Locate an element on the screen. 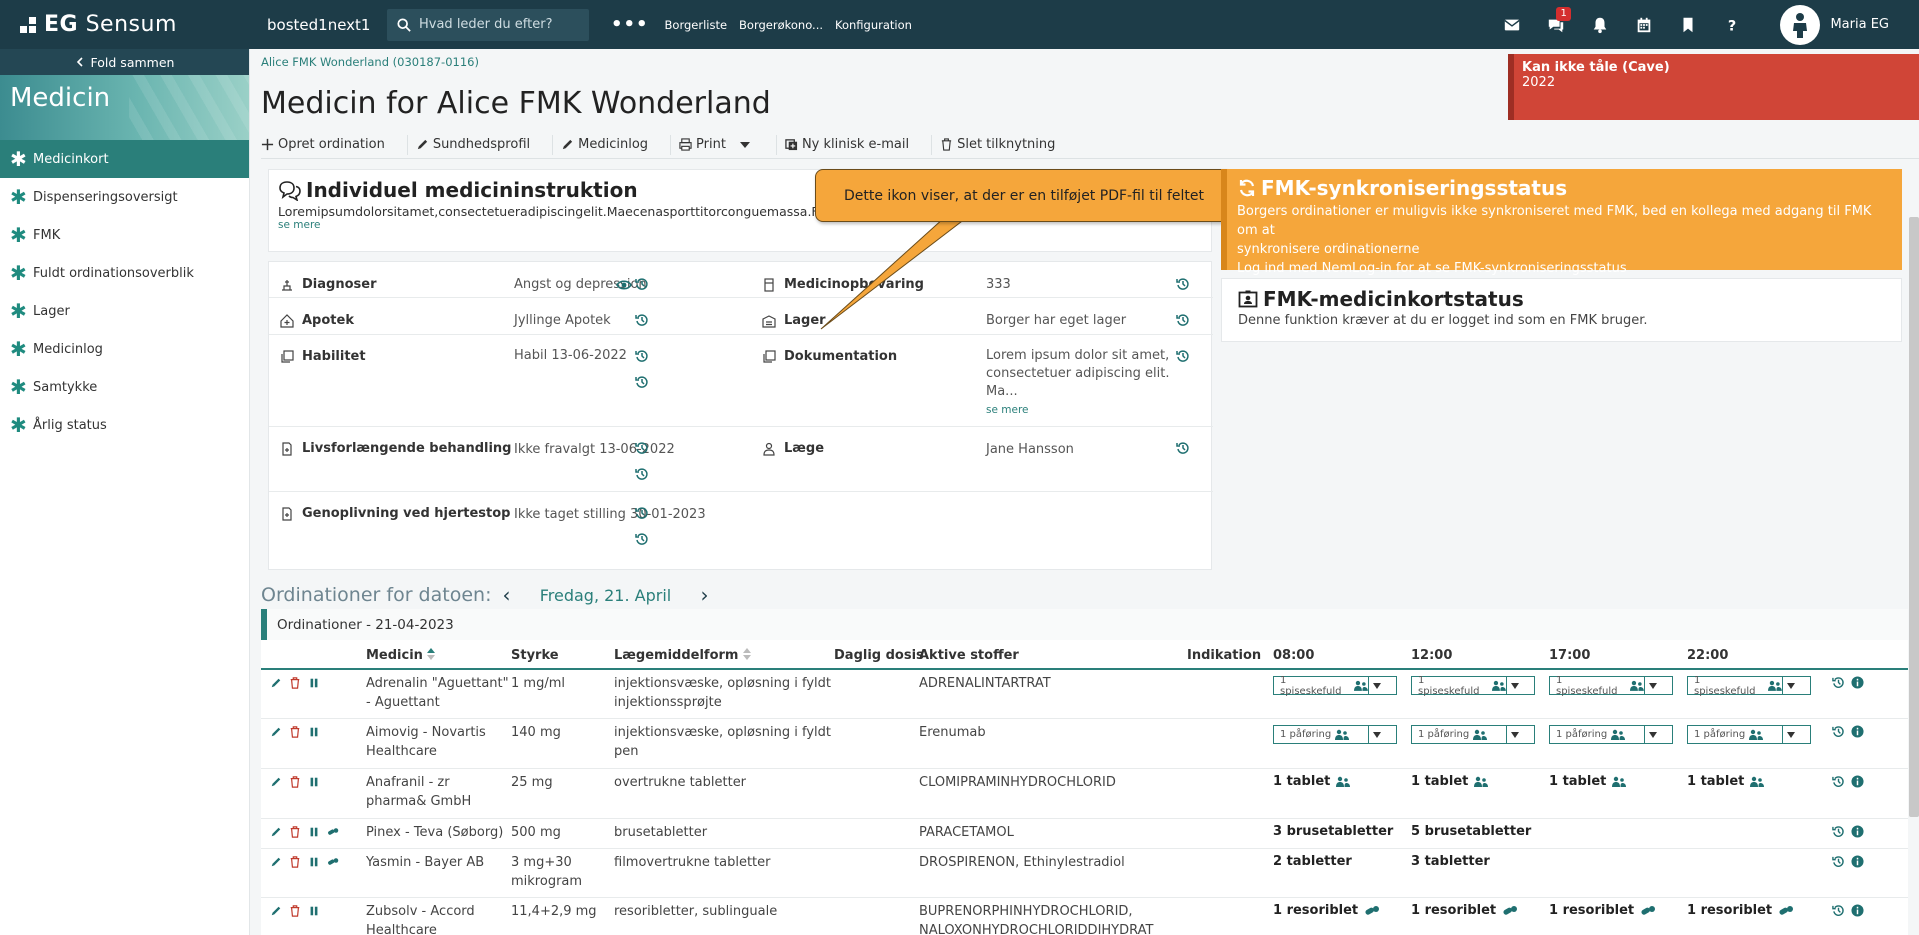 This screenshot has width=1919, height=935. sidebar-item-fuldt-ordinationsoverblik: ✱ Fuldt ordinationsoverblik is located at coordinates (124, 273).